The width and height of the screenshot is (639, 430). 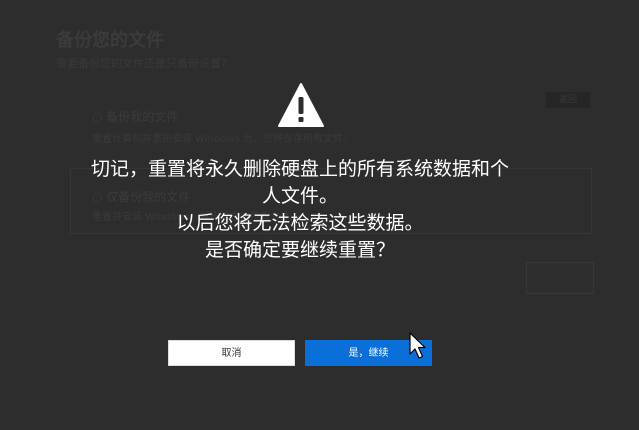 I want to click on background-back-chip: 返回, so click(x=568, y=100).